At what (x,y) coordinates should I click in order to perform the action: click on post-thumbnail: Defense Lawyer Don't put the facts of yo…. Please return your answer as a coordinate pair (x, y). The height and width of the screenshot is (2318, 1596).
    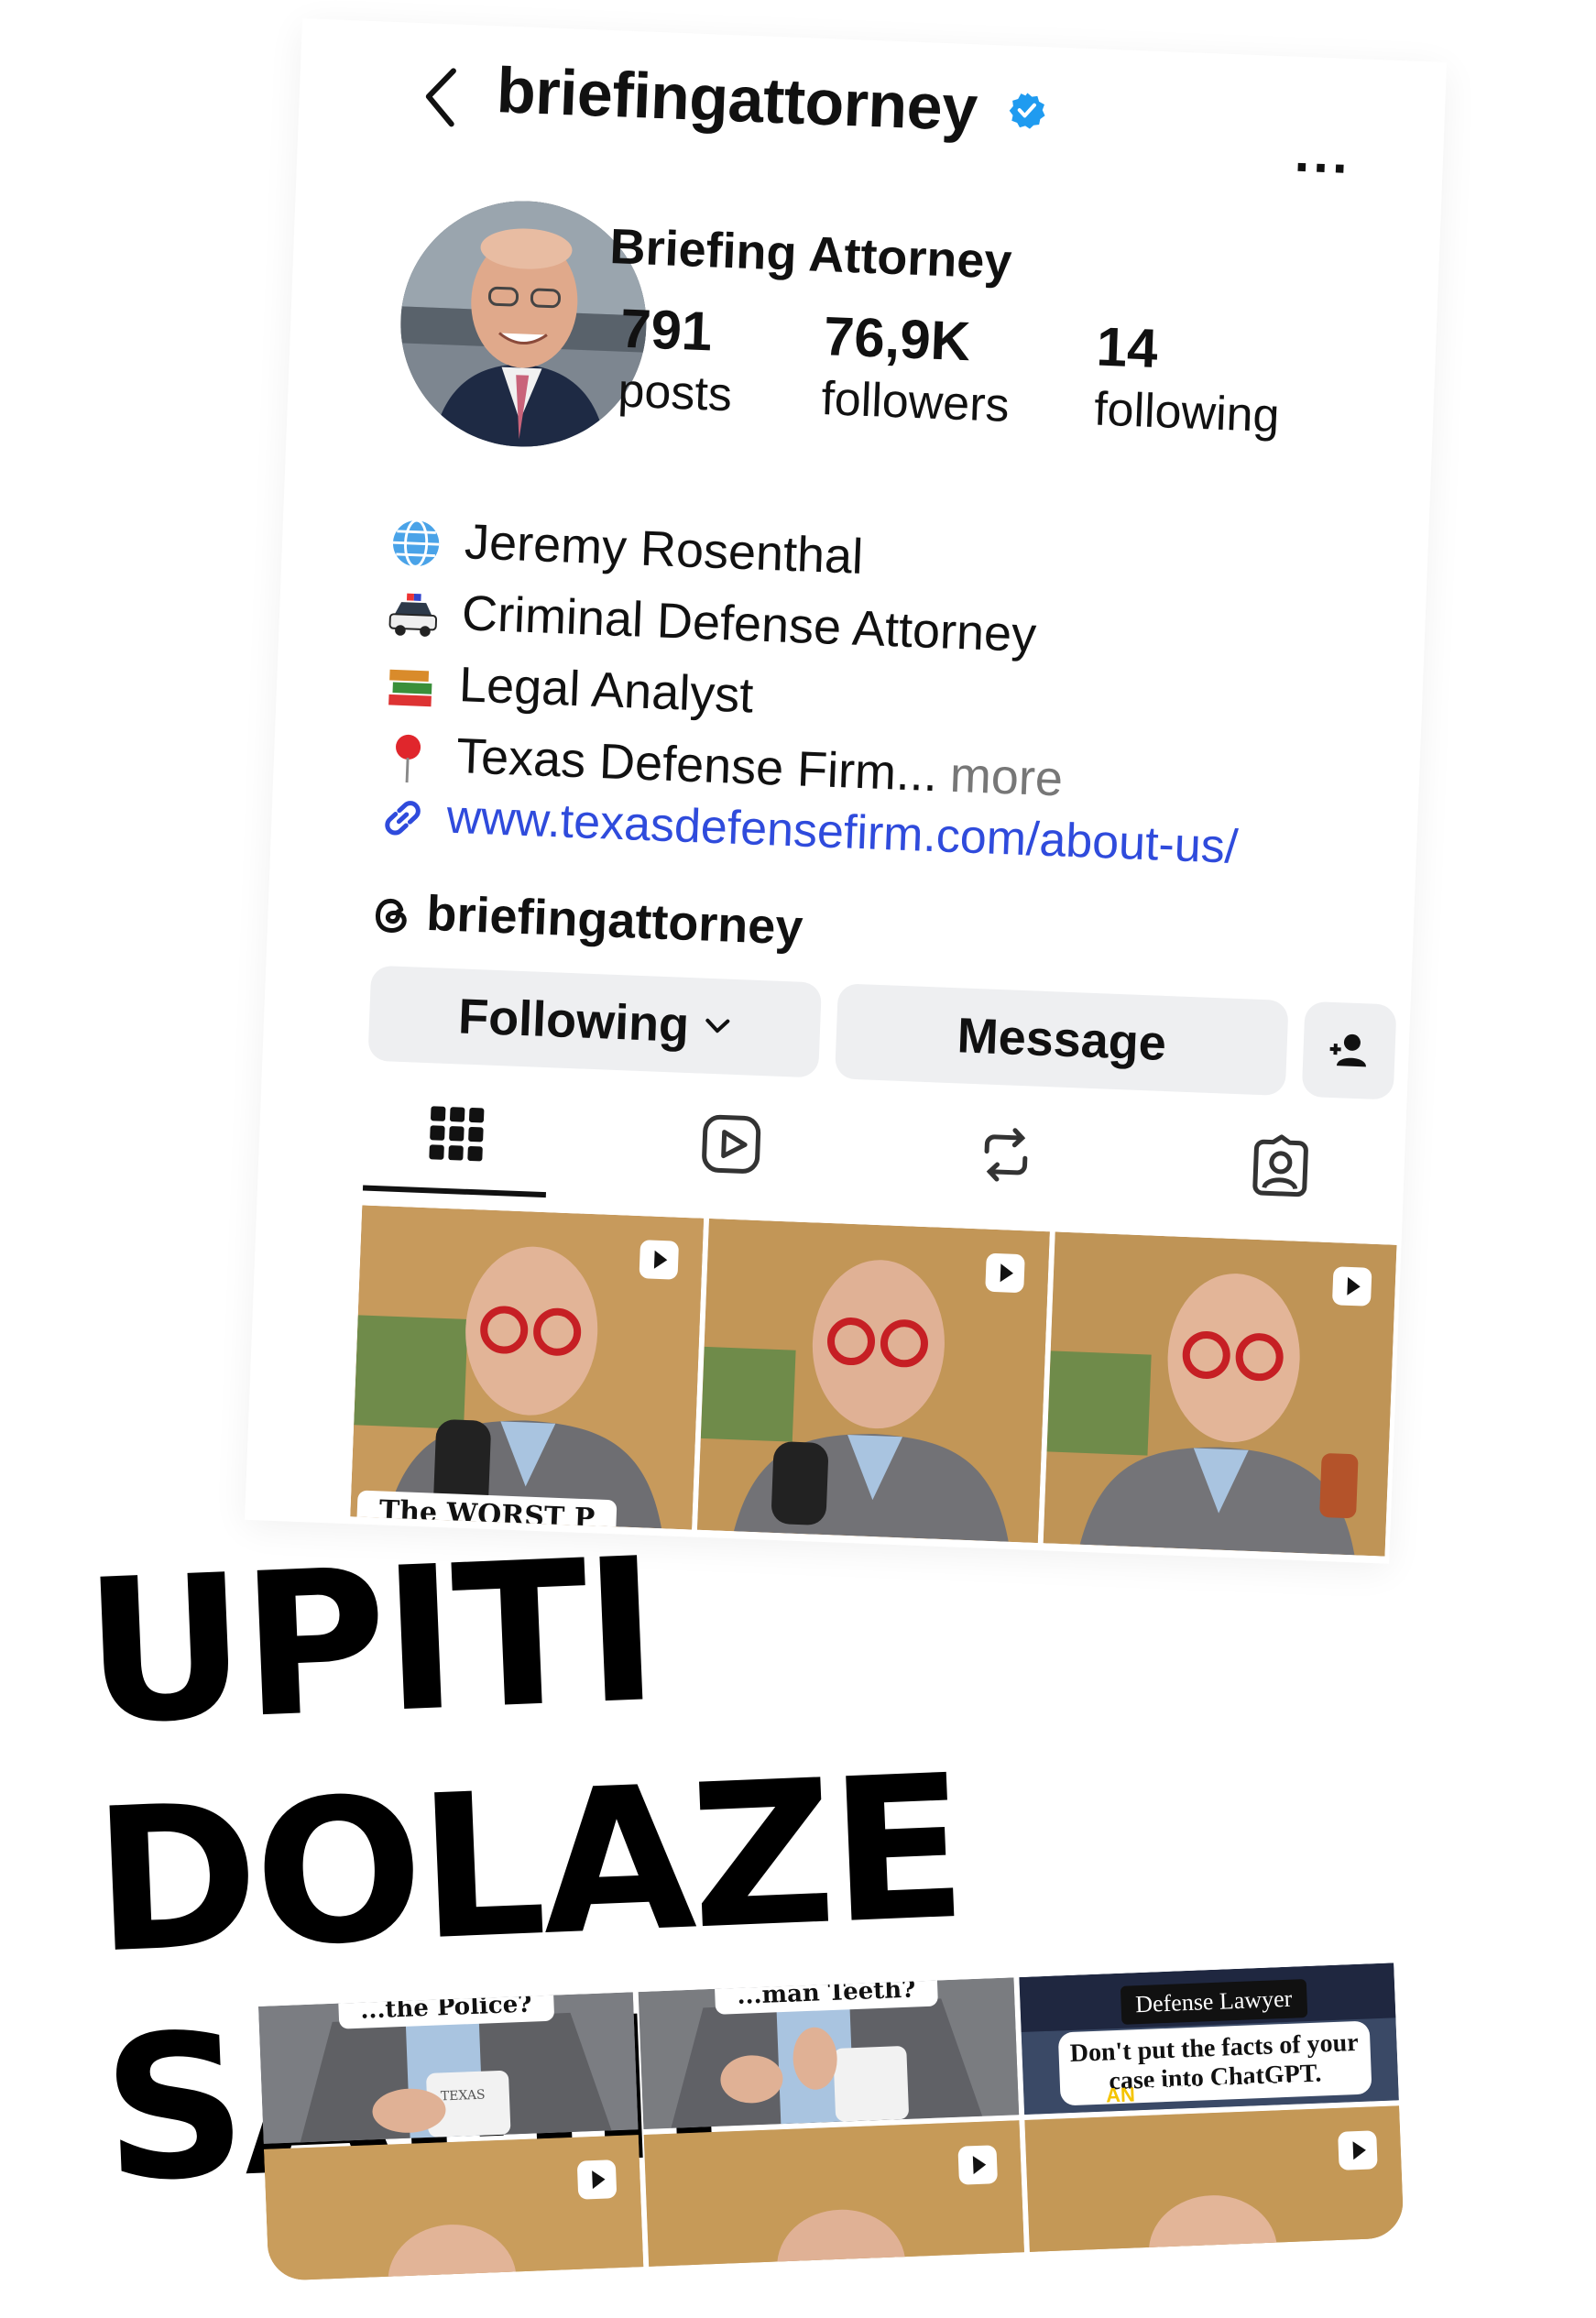
    Looking at the image, I should click on (1209, 2039).